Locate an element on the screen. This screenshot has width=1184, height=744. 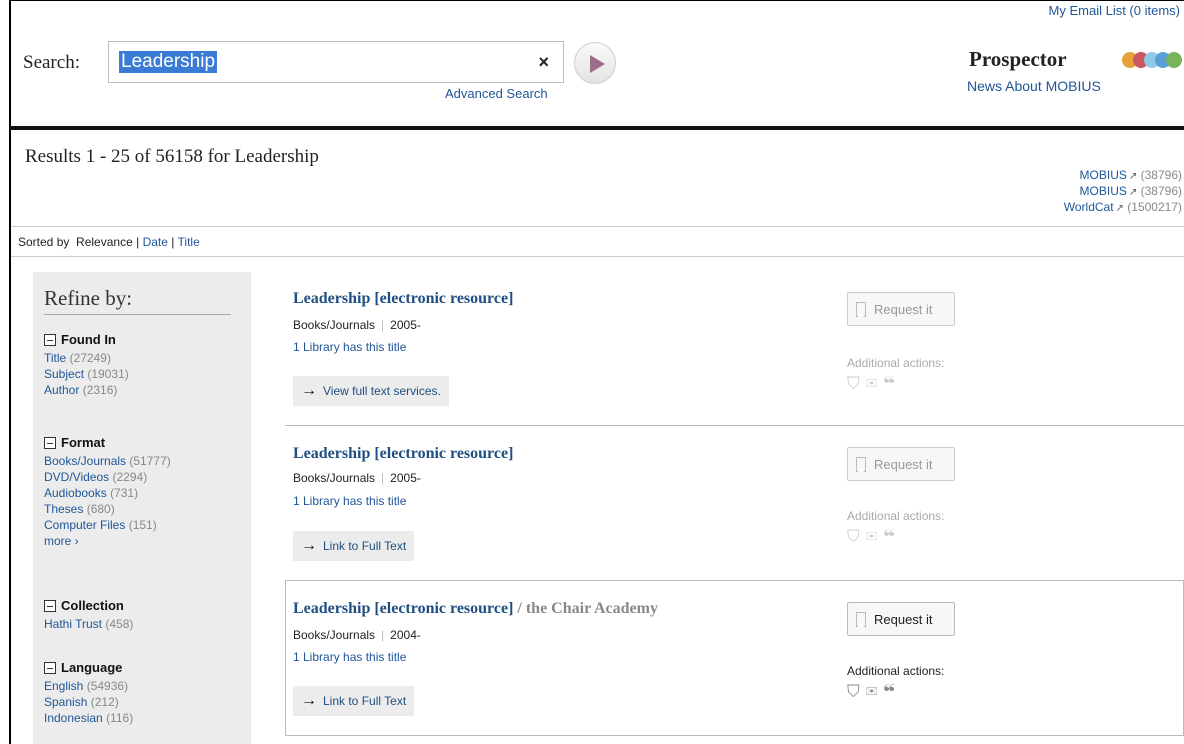
facet-link: Hathi Trust is located at coordinates (73, 624).